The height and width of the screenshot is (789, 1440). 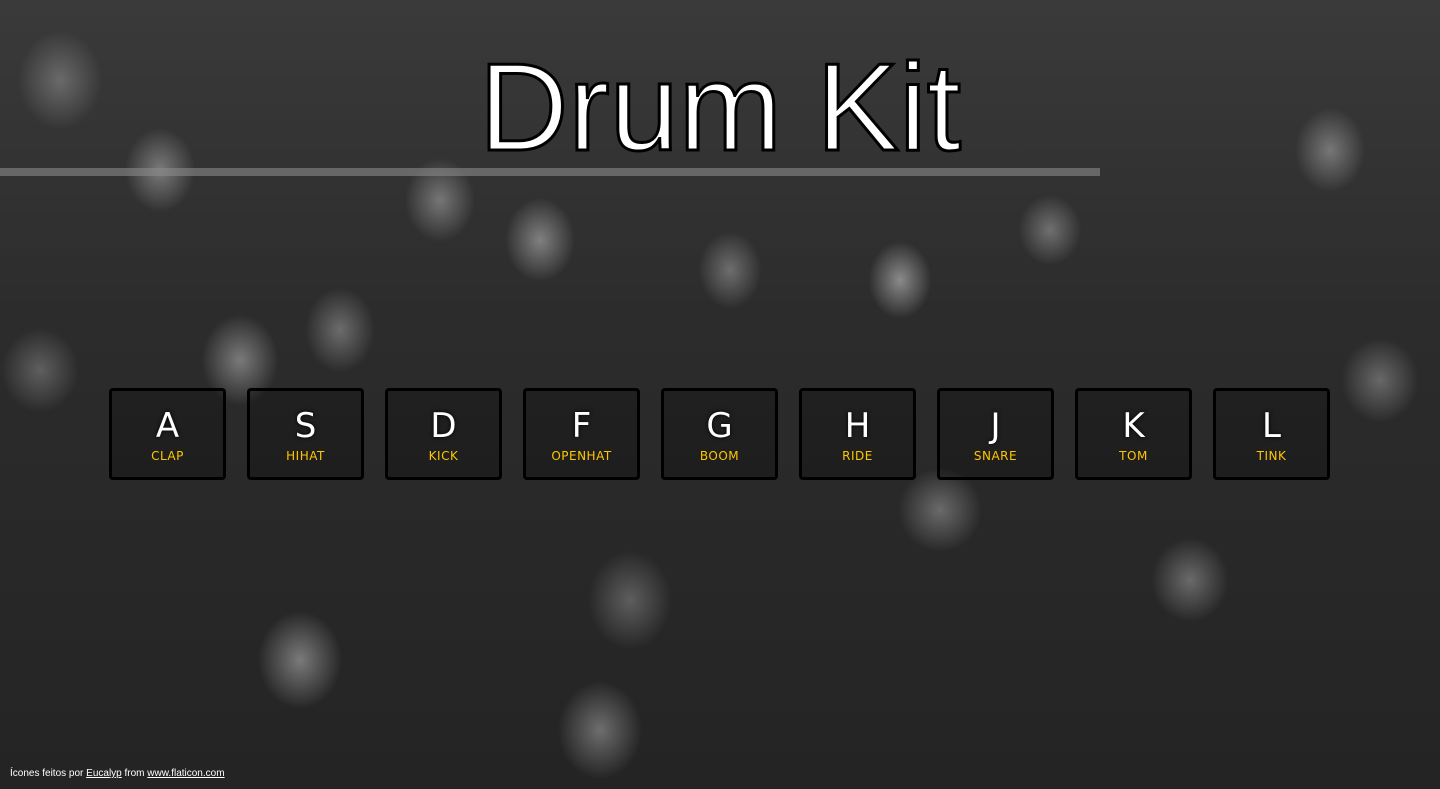 I want to click on attribution-middle: from, so click(x=134, y=773).